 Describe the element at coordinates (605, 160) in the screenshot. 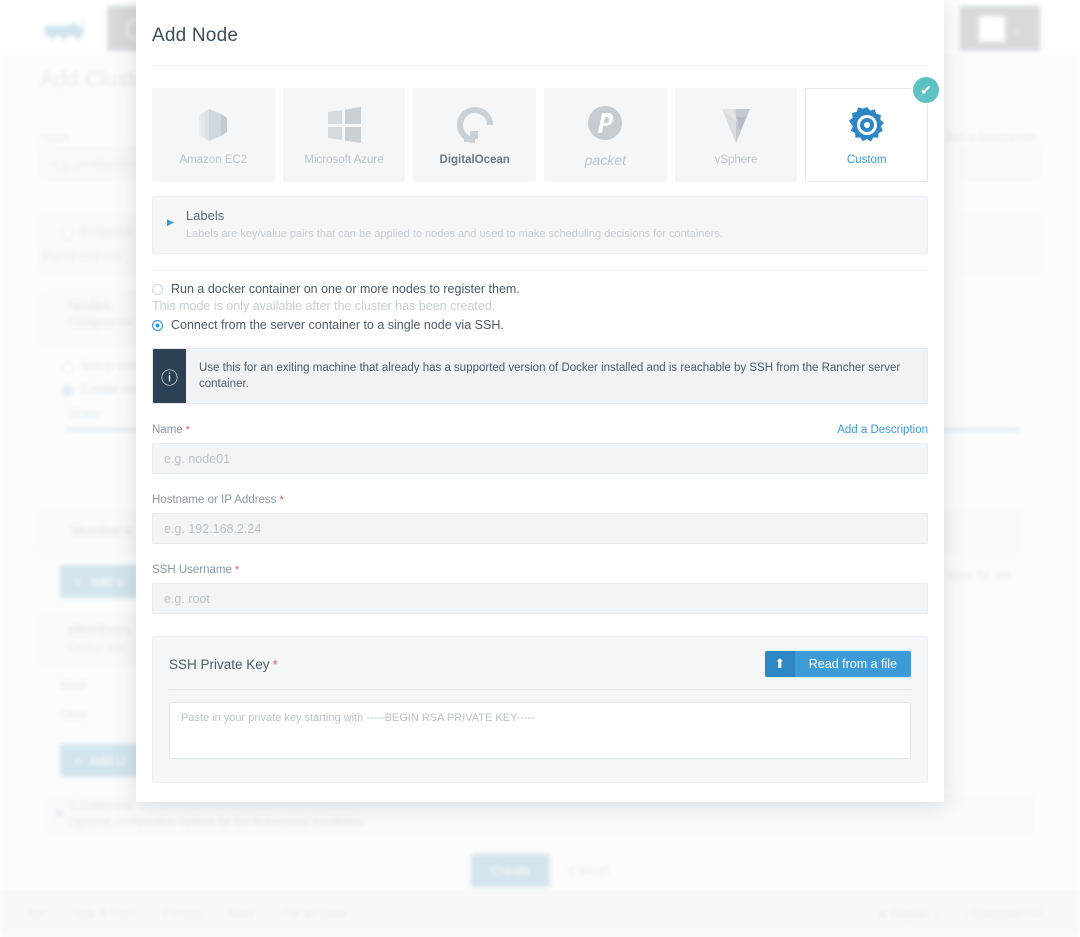

I see `driver-label-packet: packet` at that location.